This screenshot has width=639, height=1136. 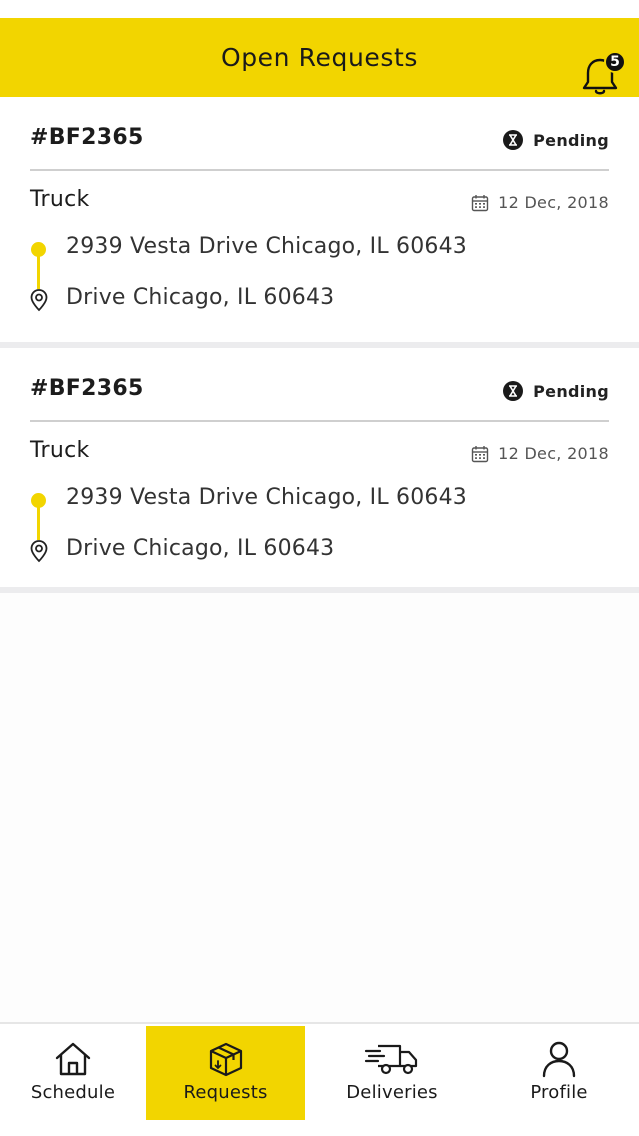 I want to click on box-icon, so click(x=225, y=1059).